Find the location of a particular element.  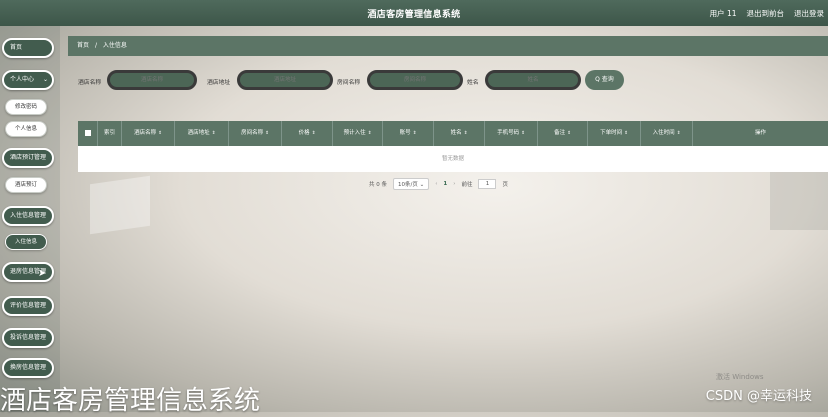

sidebar-subitem-personal-info: 个人信息 is located at coordinates (26, 129).